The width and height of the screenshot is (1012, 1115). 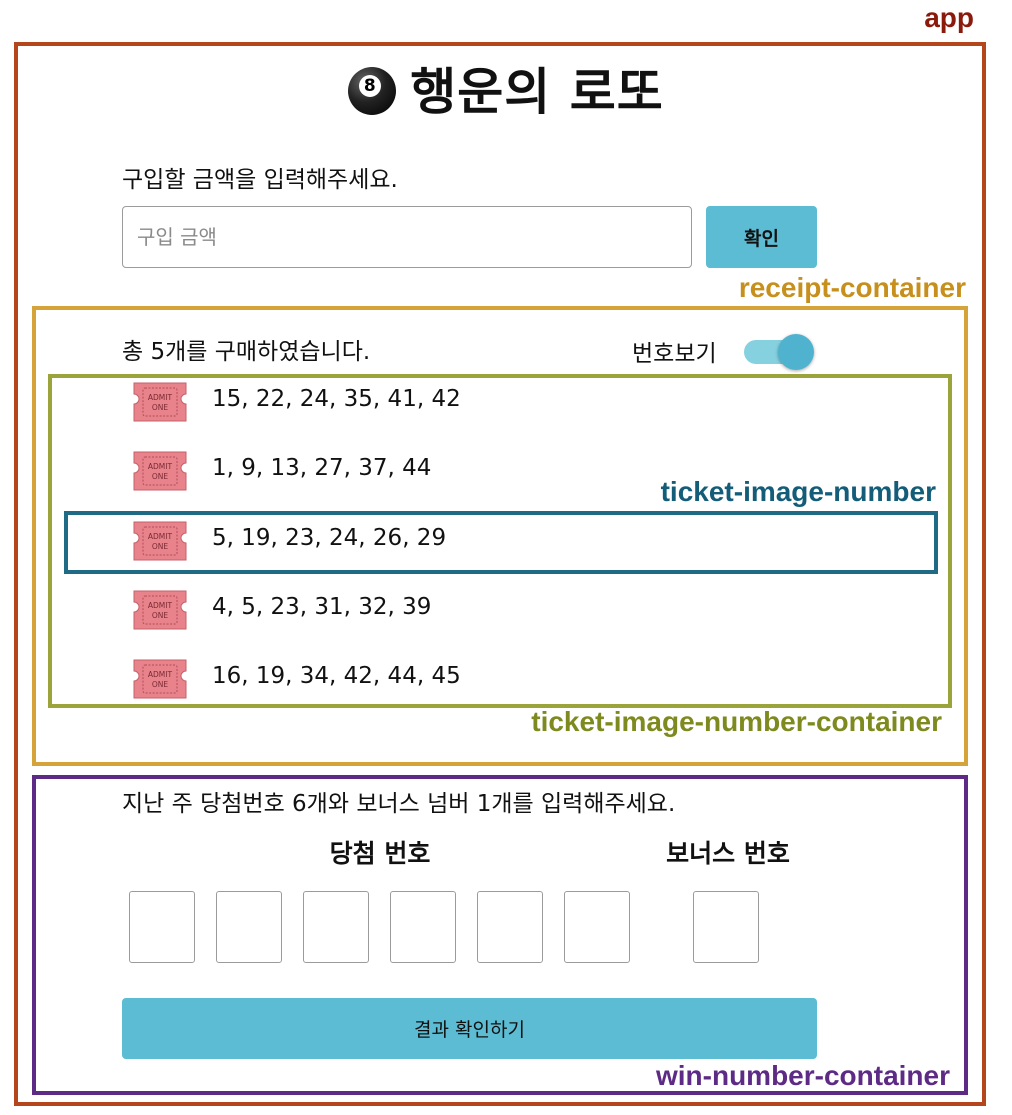 What do you see at coordinates (728, 853) in the screenshot?
I see `bonus-number-heading: 보너스 번호` at bounding box center [728, 853].